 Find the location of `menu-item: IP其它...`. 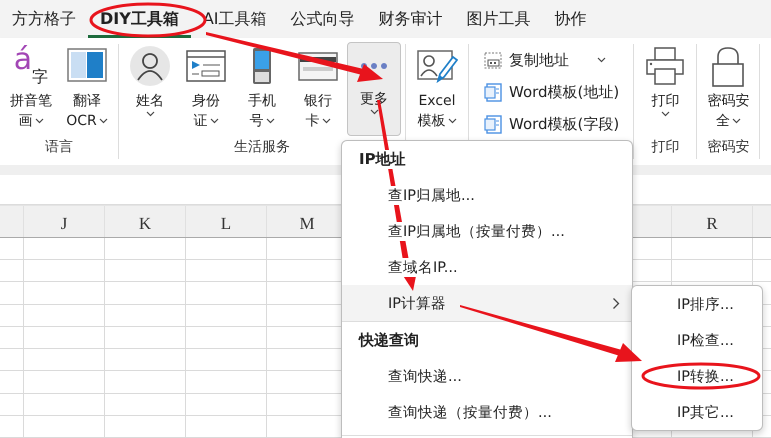

menu-item: IP其它... is located at coordinates (697, 412).